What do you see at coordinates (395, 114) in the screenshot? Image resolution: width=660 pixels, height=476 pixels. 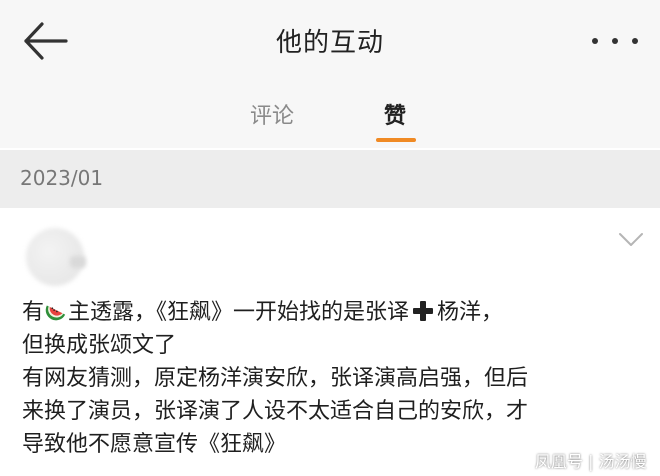 I see `tab-likes: 赞` at bounding box center [395, 114].